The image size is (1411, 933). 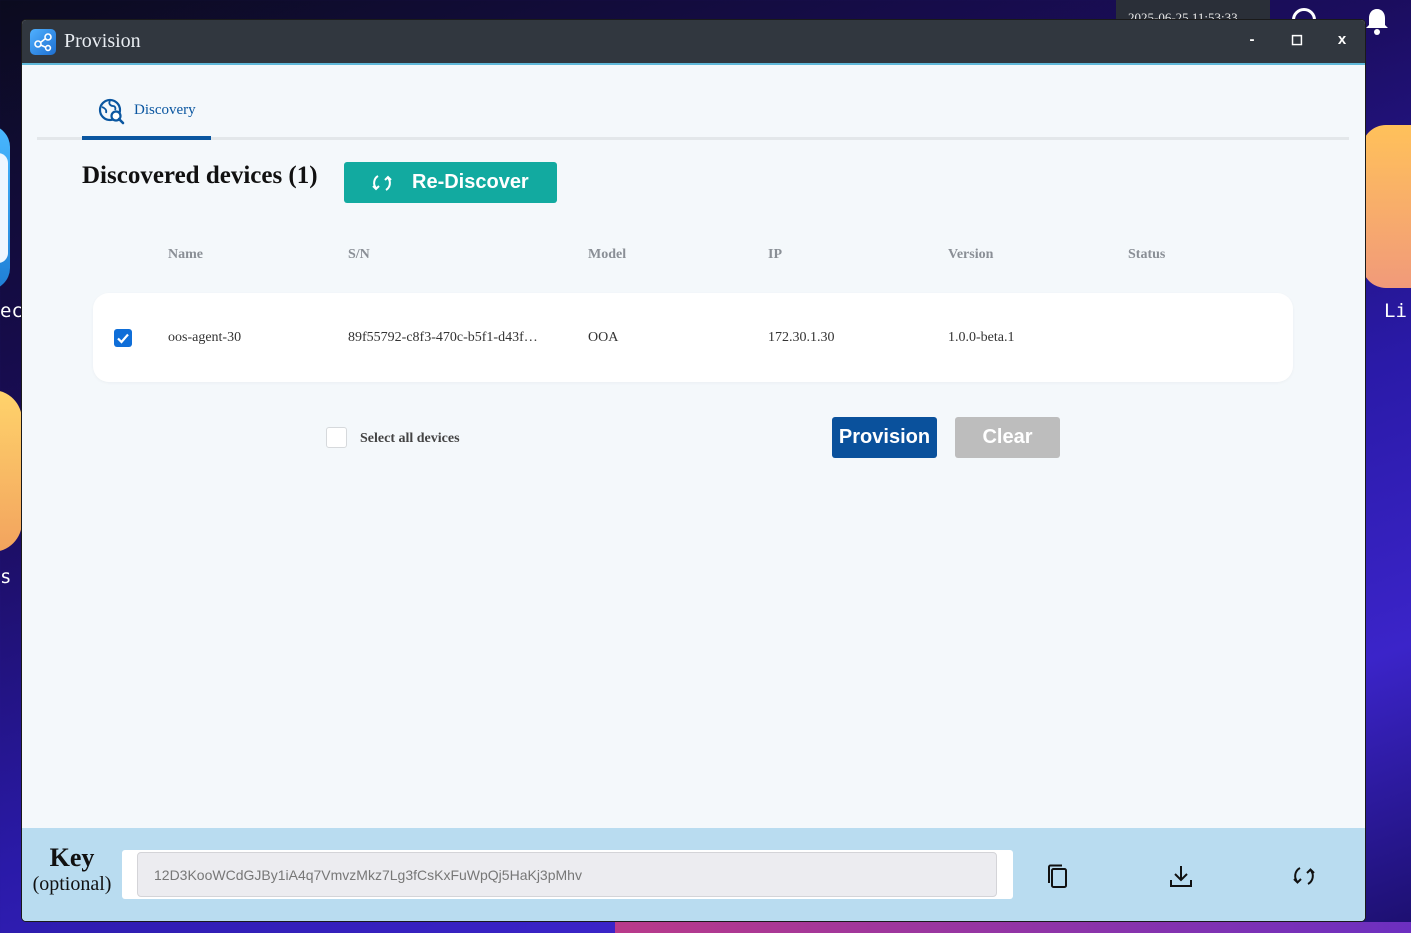 I want to click on tab-bar: Discovery, so click(x=693, y=112).